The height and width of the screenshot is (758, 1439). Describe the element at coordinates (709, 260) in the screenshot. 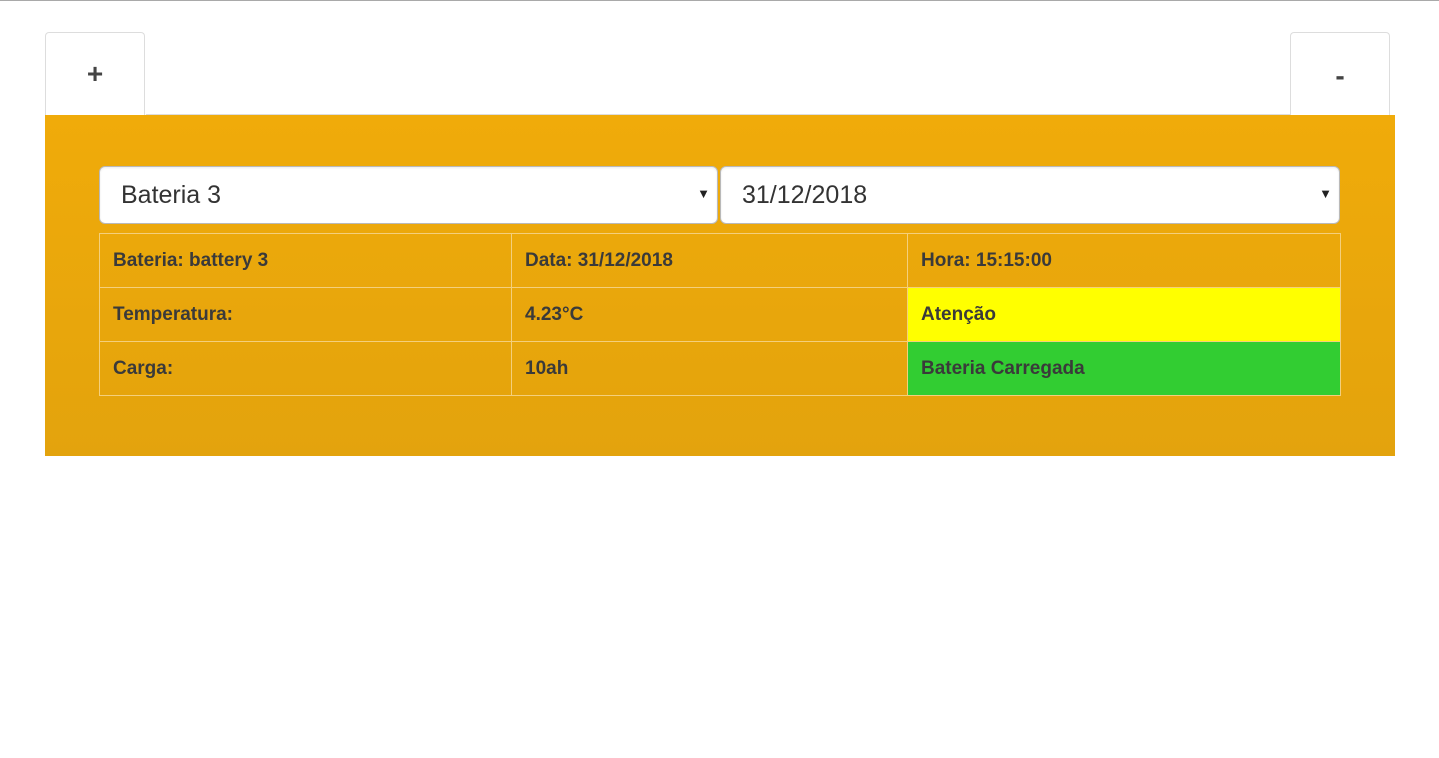

I see `date-cell: Data: 31/12/2018` at that location.